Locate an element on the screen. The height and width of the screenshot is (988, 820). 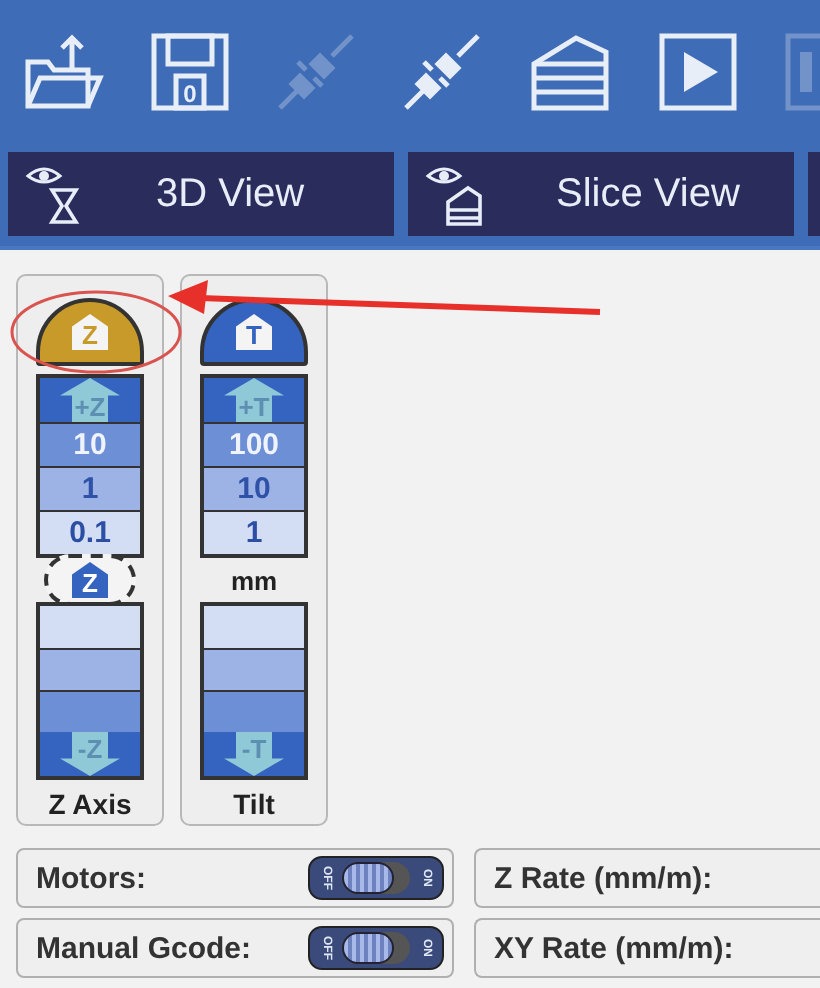
unit-label: mm is located at coordinates (254, 580).